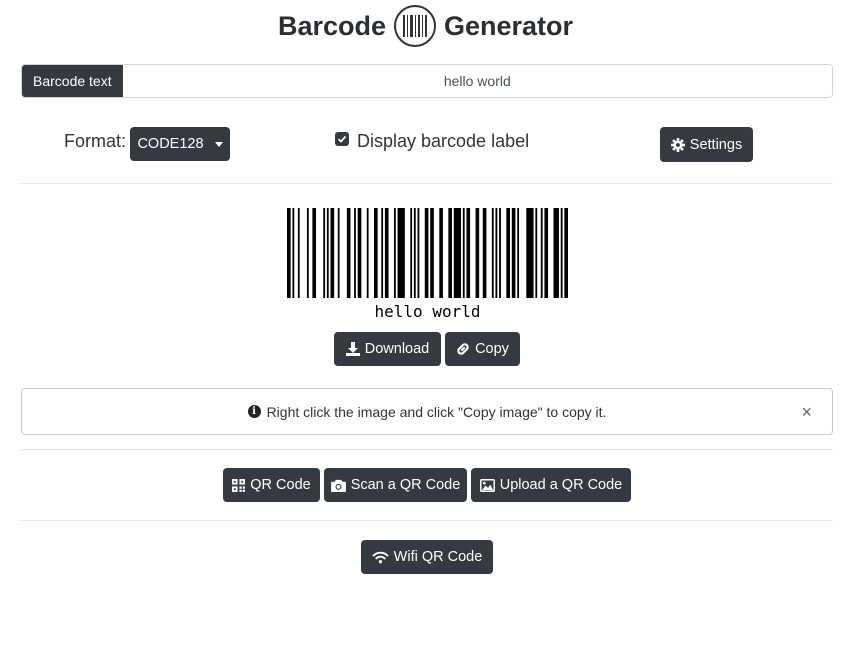 The image size is (851, 662). What do you see at coordinates (397, 349) in the screenshot?
I see `download-label: Download` at bounding box center [397, 349].